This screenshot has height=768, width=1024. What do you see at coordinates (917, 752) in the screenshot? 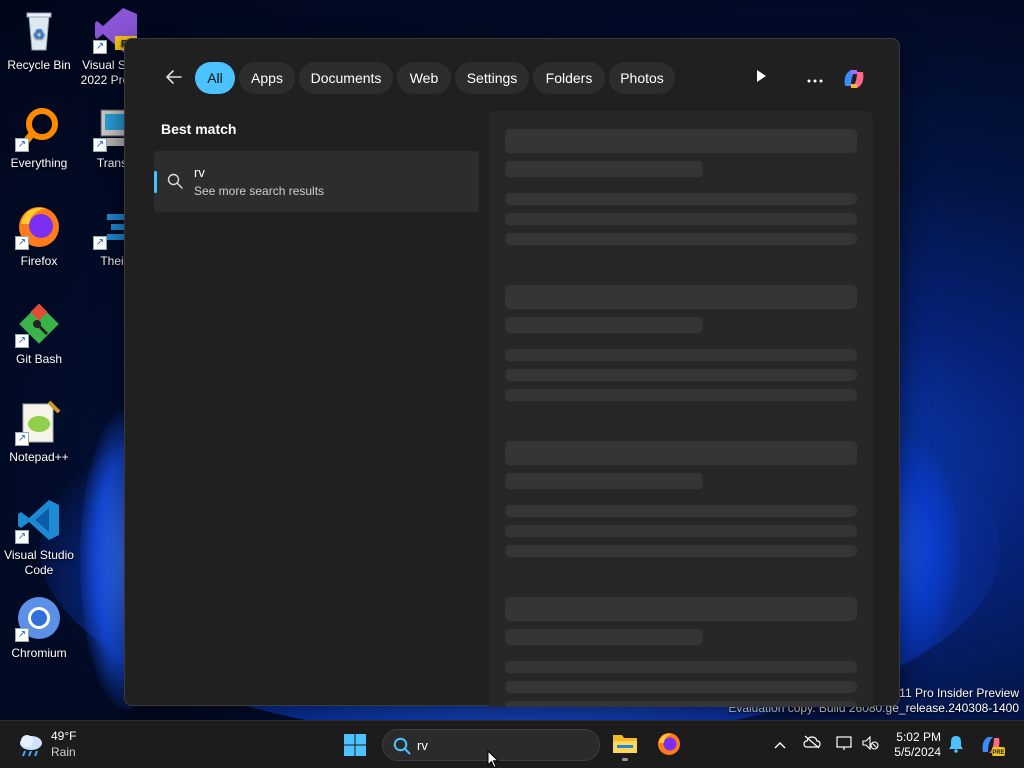
I see `clock-date: 5/5/2024` at bounding box center [917, 752].